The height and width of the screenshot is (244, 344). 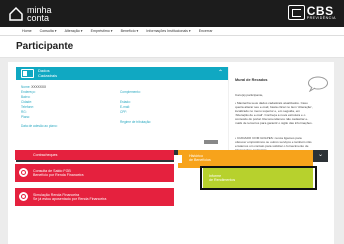 What do you see at coordinates (74, 31) in the screenshot?
I see `nav-alteracao: Alteração ▾` at bounding box center [74, 31].